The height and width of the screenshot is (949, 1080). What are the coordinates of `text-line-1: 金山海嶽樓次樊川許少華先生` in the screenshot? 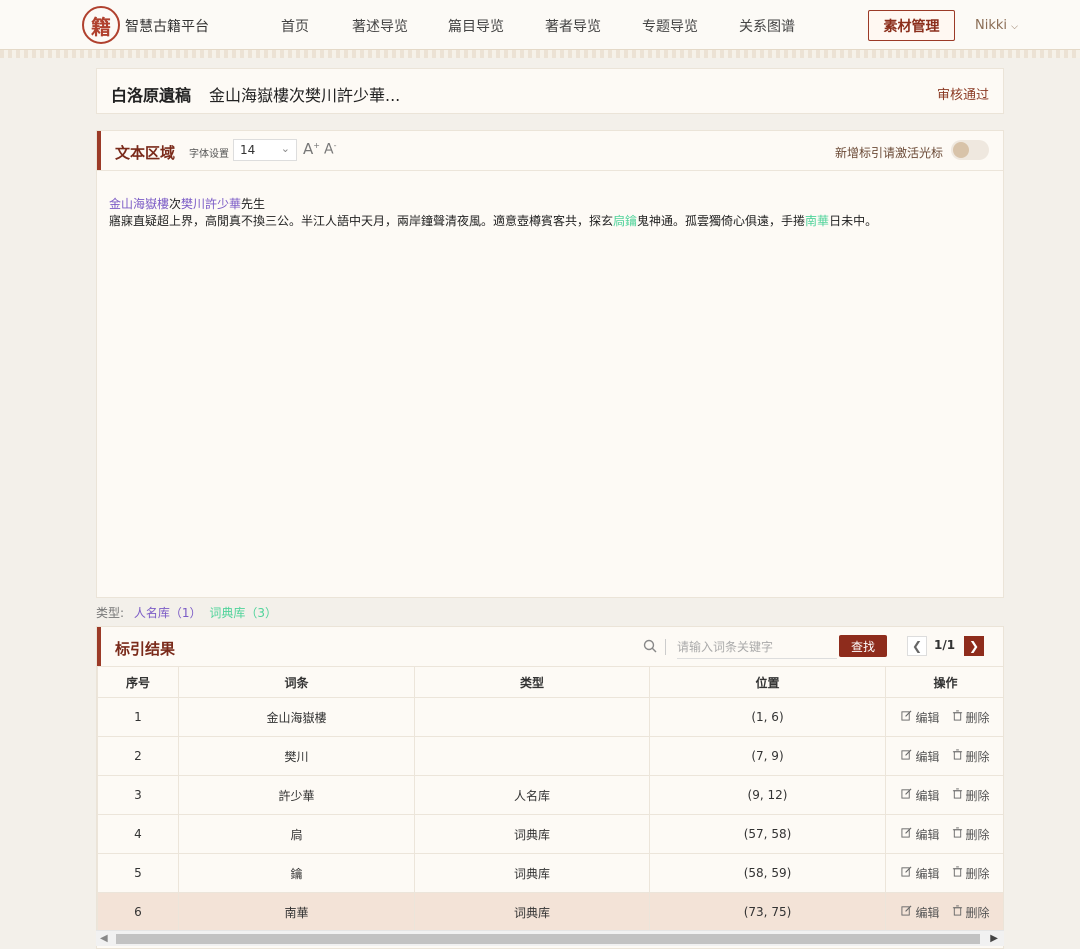 It's located at (549, 204).